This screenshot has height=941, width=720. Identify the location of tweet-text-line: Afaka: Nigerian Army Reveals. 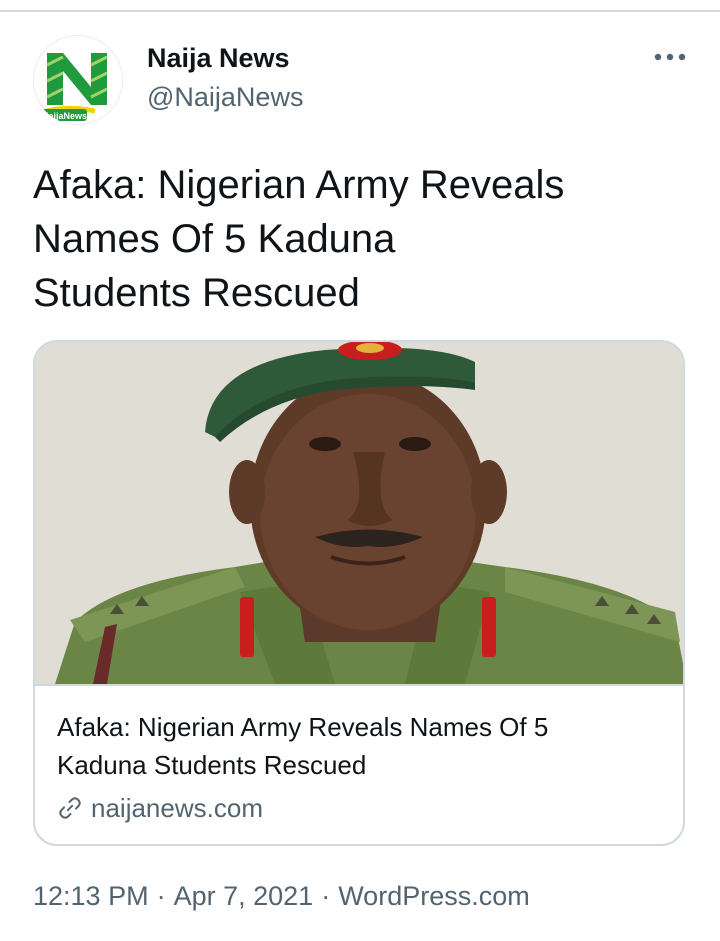
(299, 185).